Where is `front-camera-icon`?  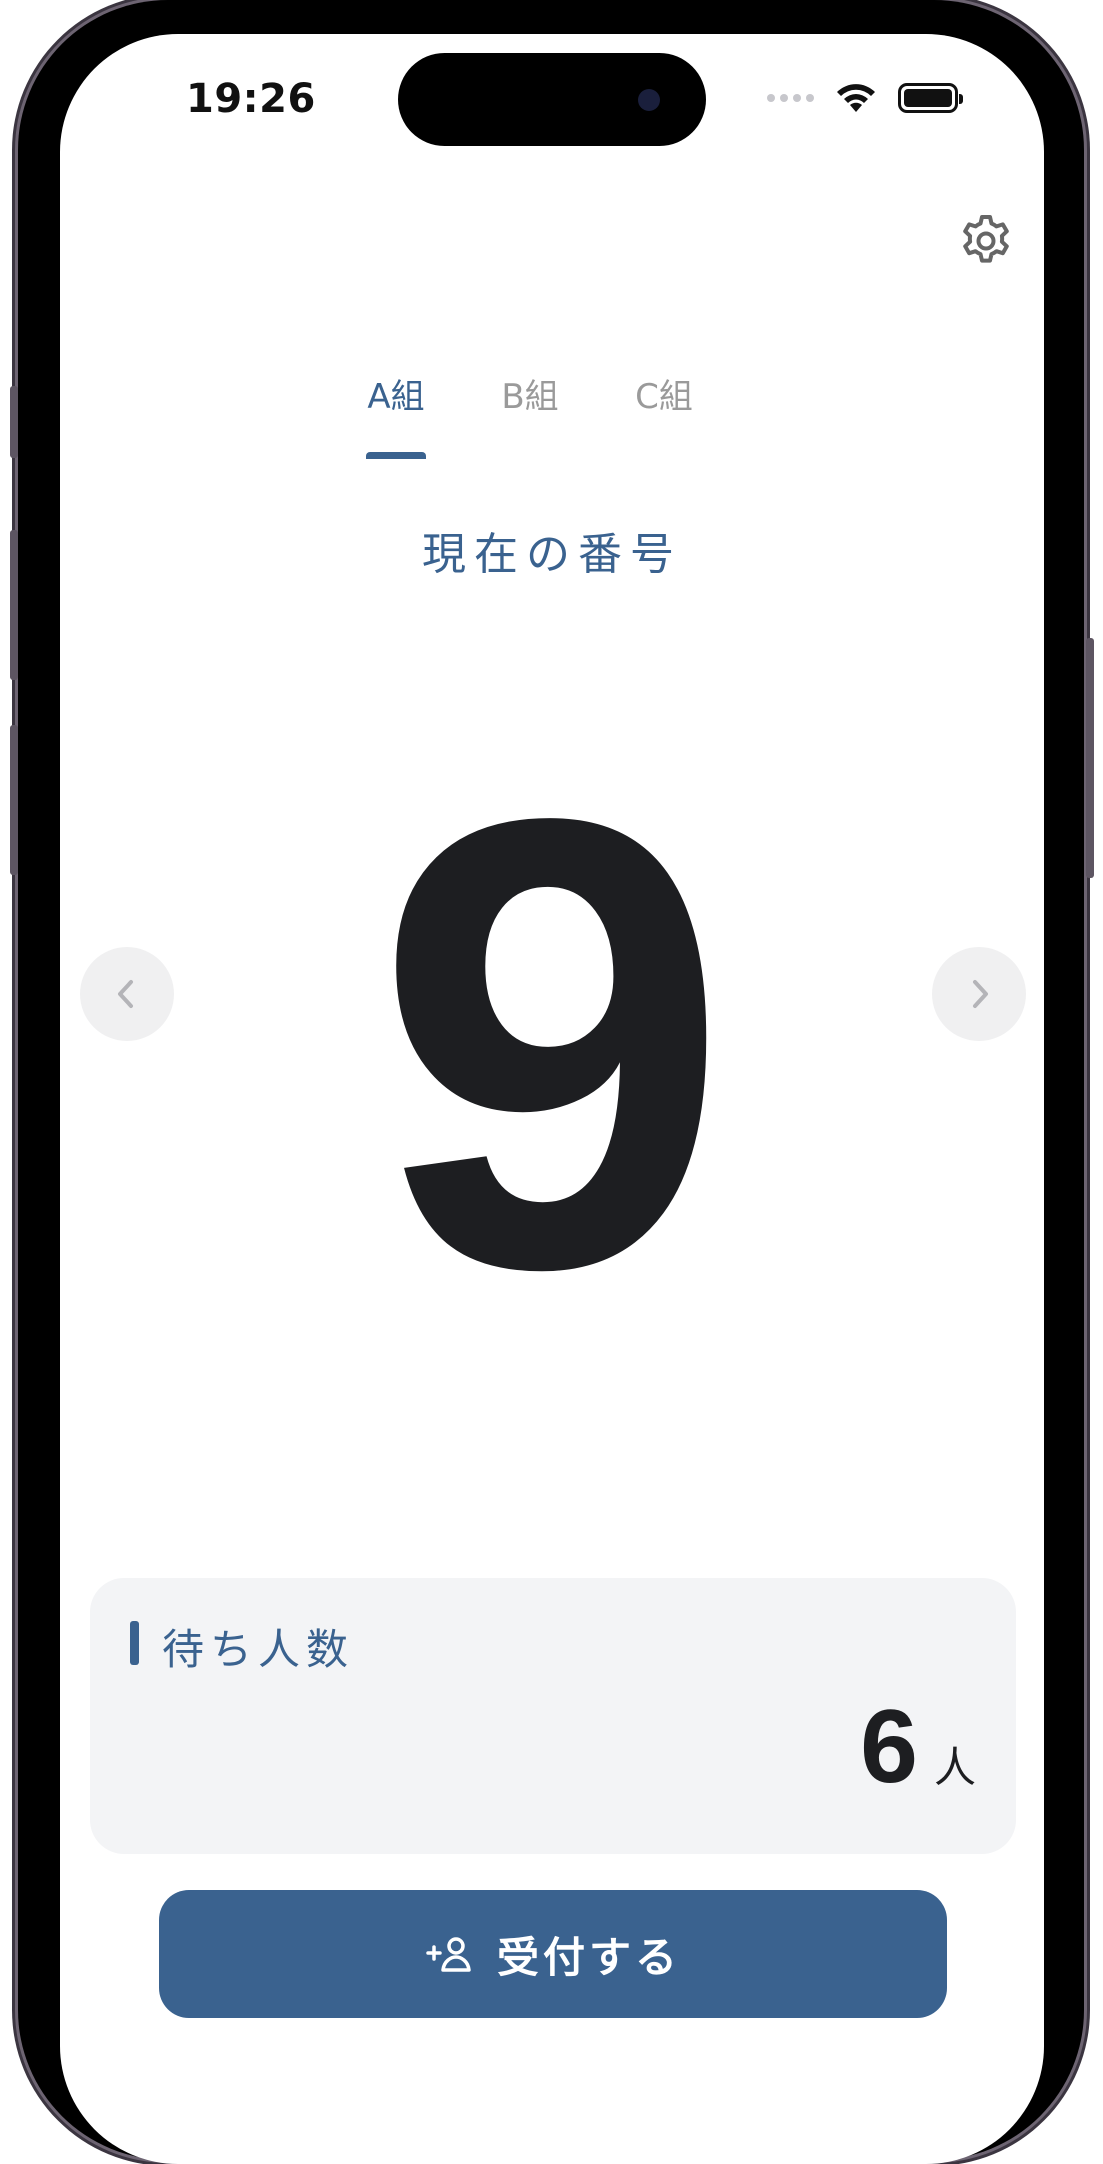 front-camera-icon is located at coordinates (649, 100).